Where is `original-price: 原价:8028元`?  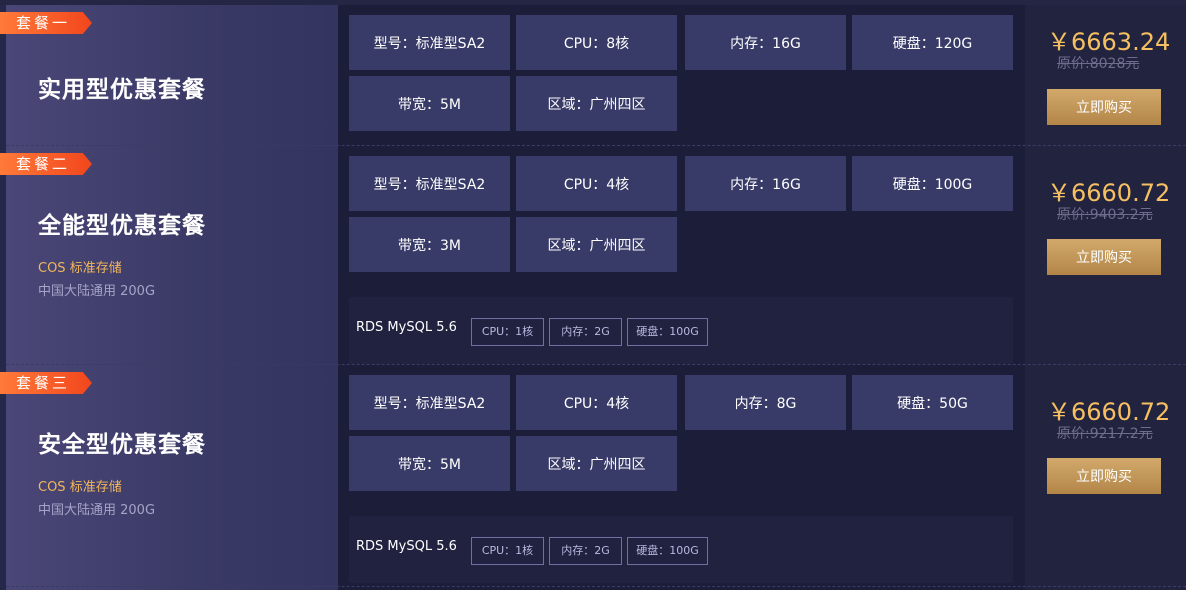 original-price: 原价:8028元 is located at coordinates (1098, 64).